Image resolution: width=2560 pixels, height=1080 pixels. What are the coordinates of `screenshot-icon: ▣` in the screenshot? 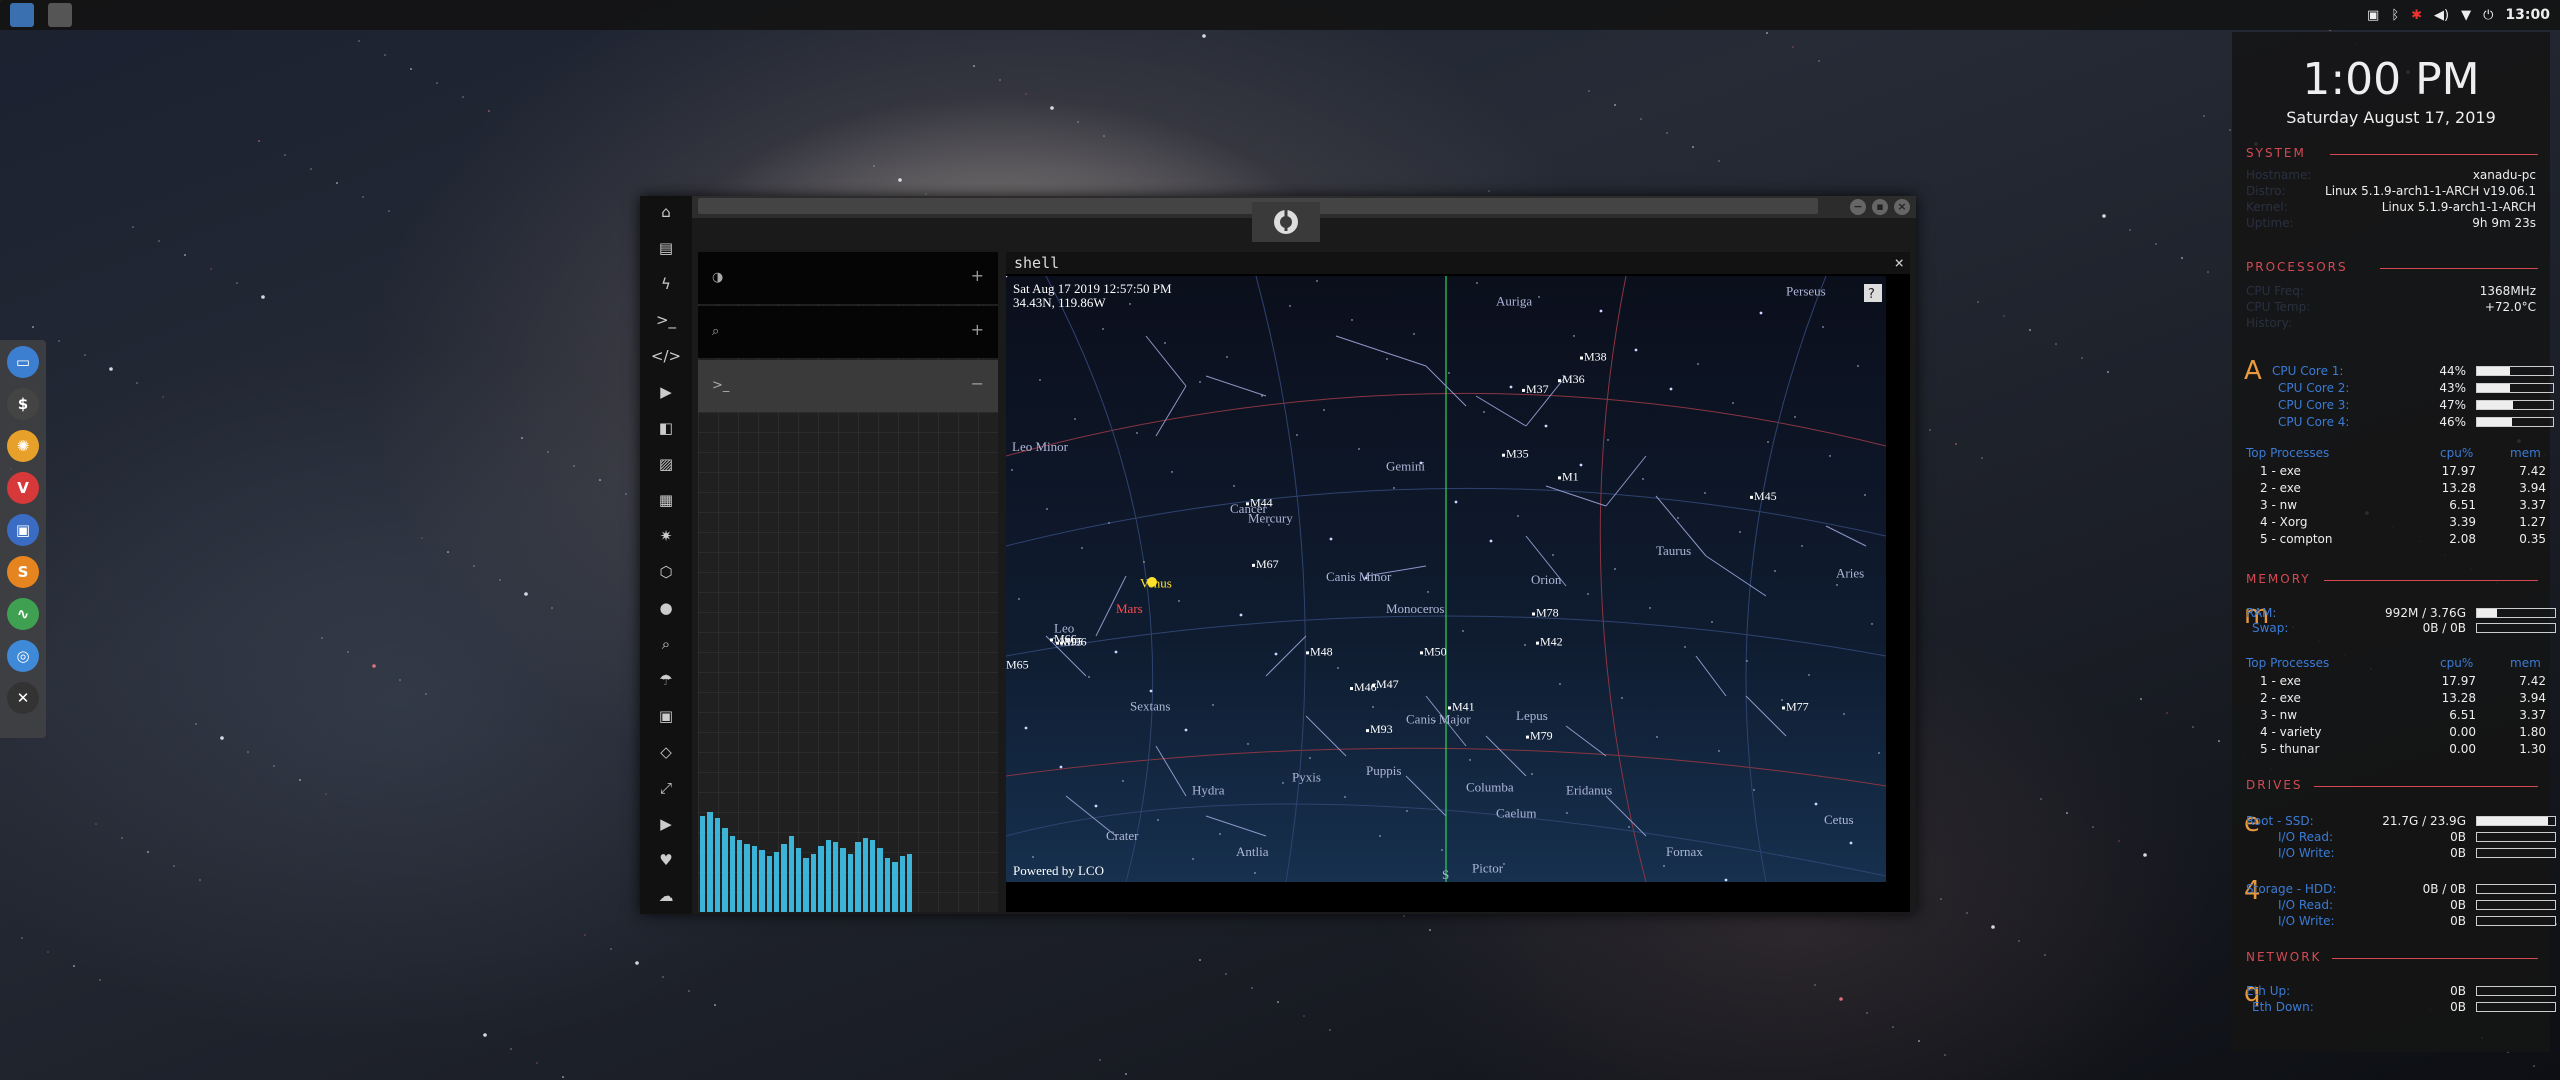 It's located at (2373, 15).